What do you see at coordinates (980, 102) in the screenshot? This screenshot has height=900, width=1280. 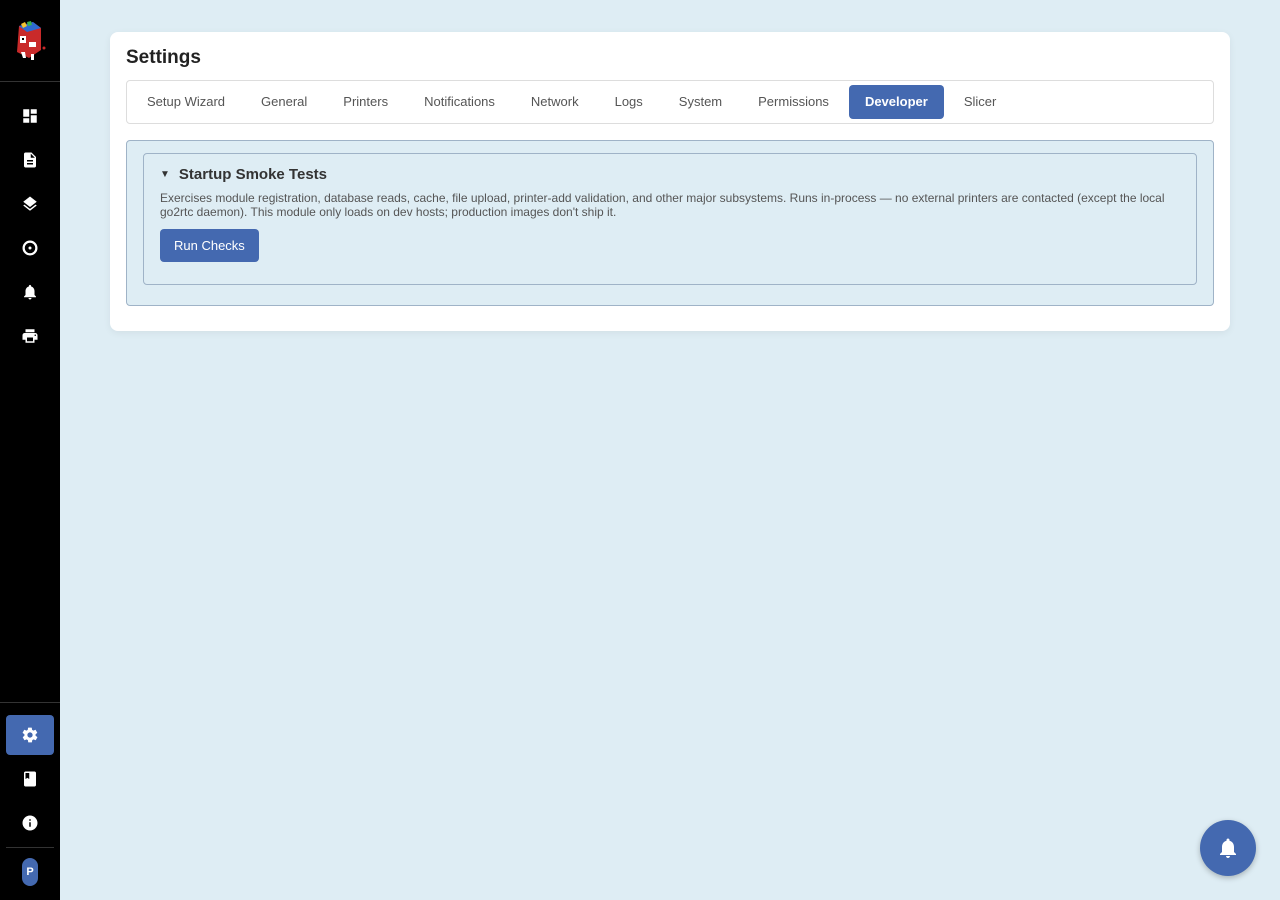 I see `tab-slicer: Slicer` at bounding box center [980, 102].